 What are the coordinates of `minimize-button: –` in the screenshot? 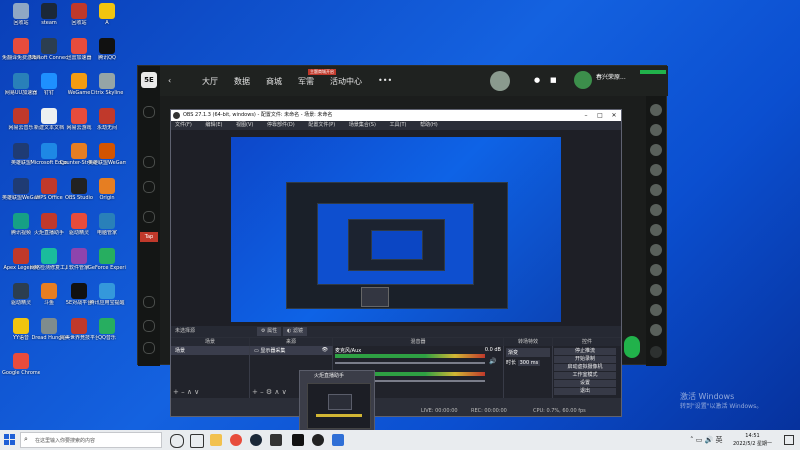 It's located at (586, 115).